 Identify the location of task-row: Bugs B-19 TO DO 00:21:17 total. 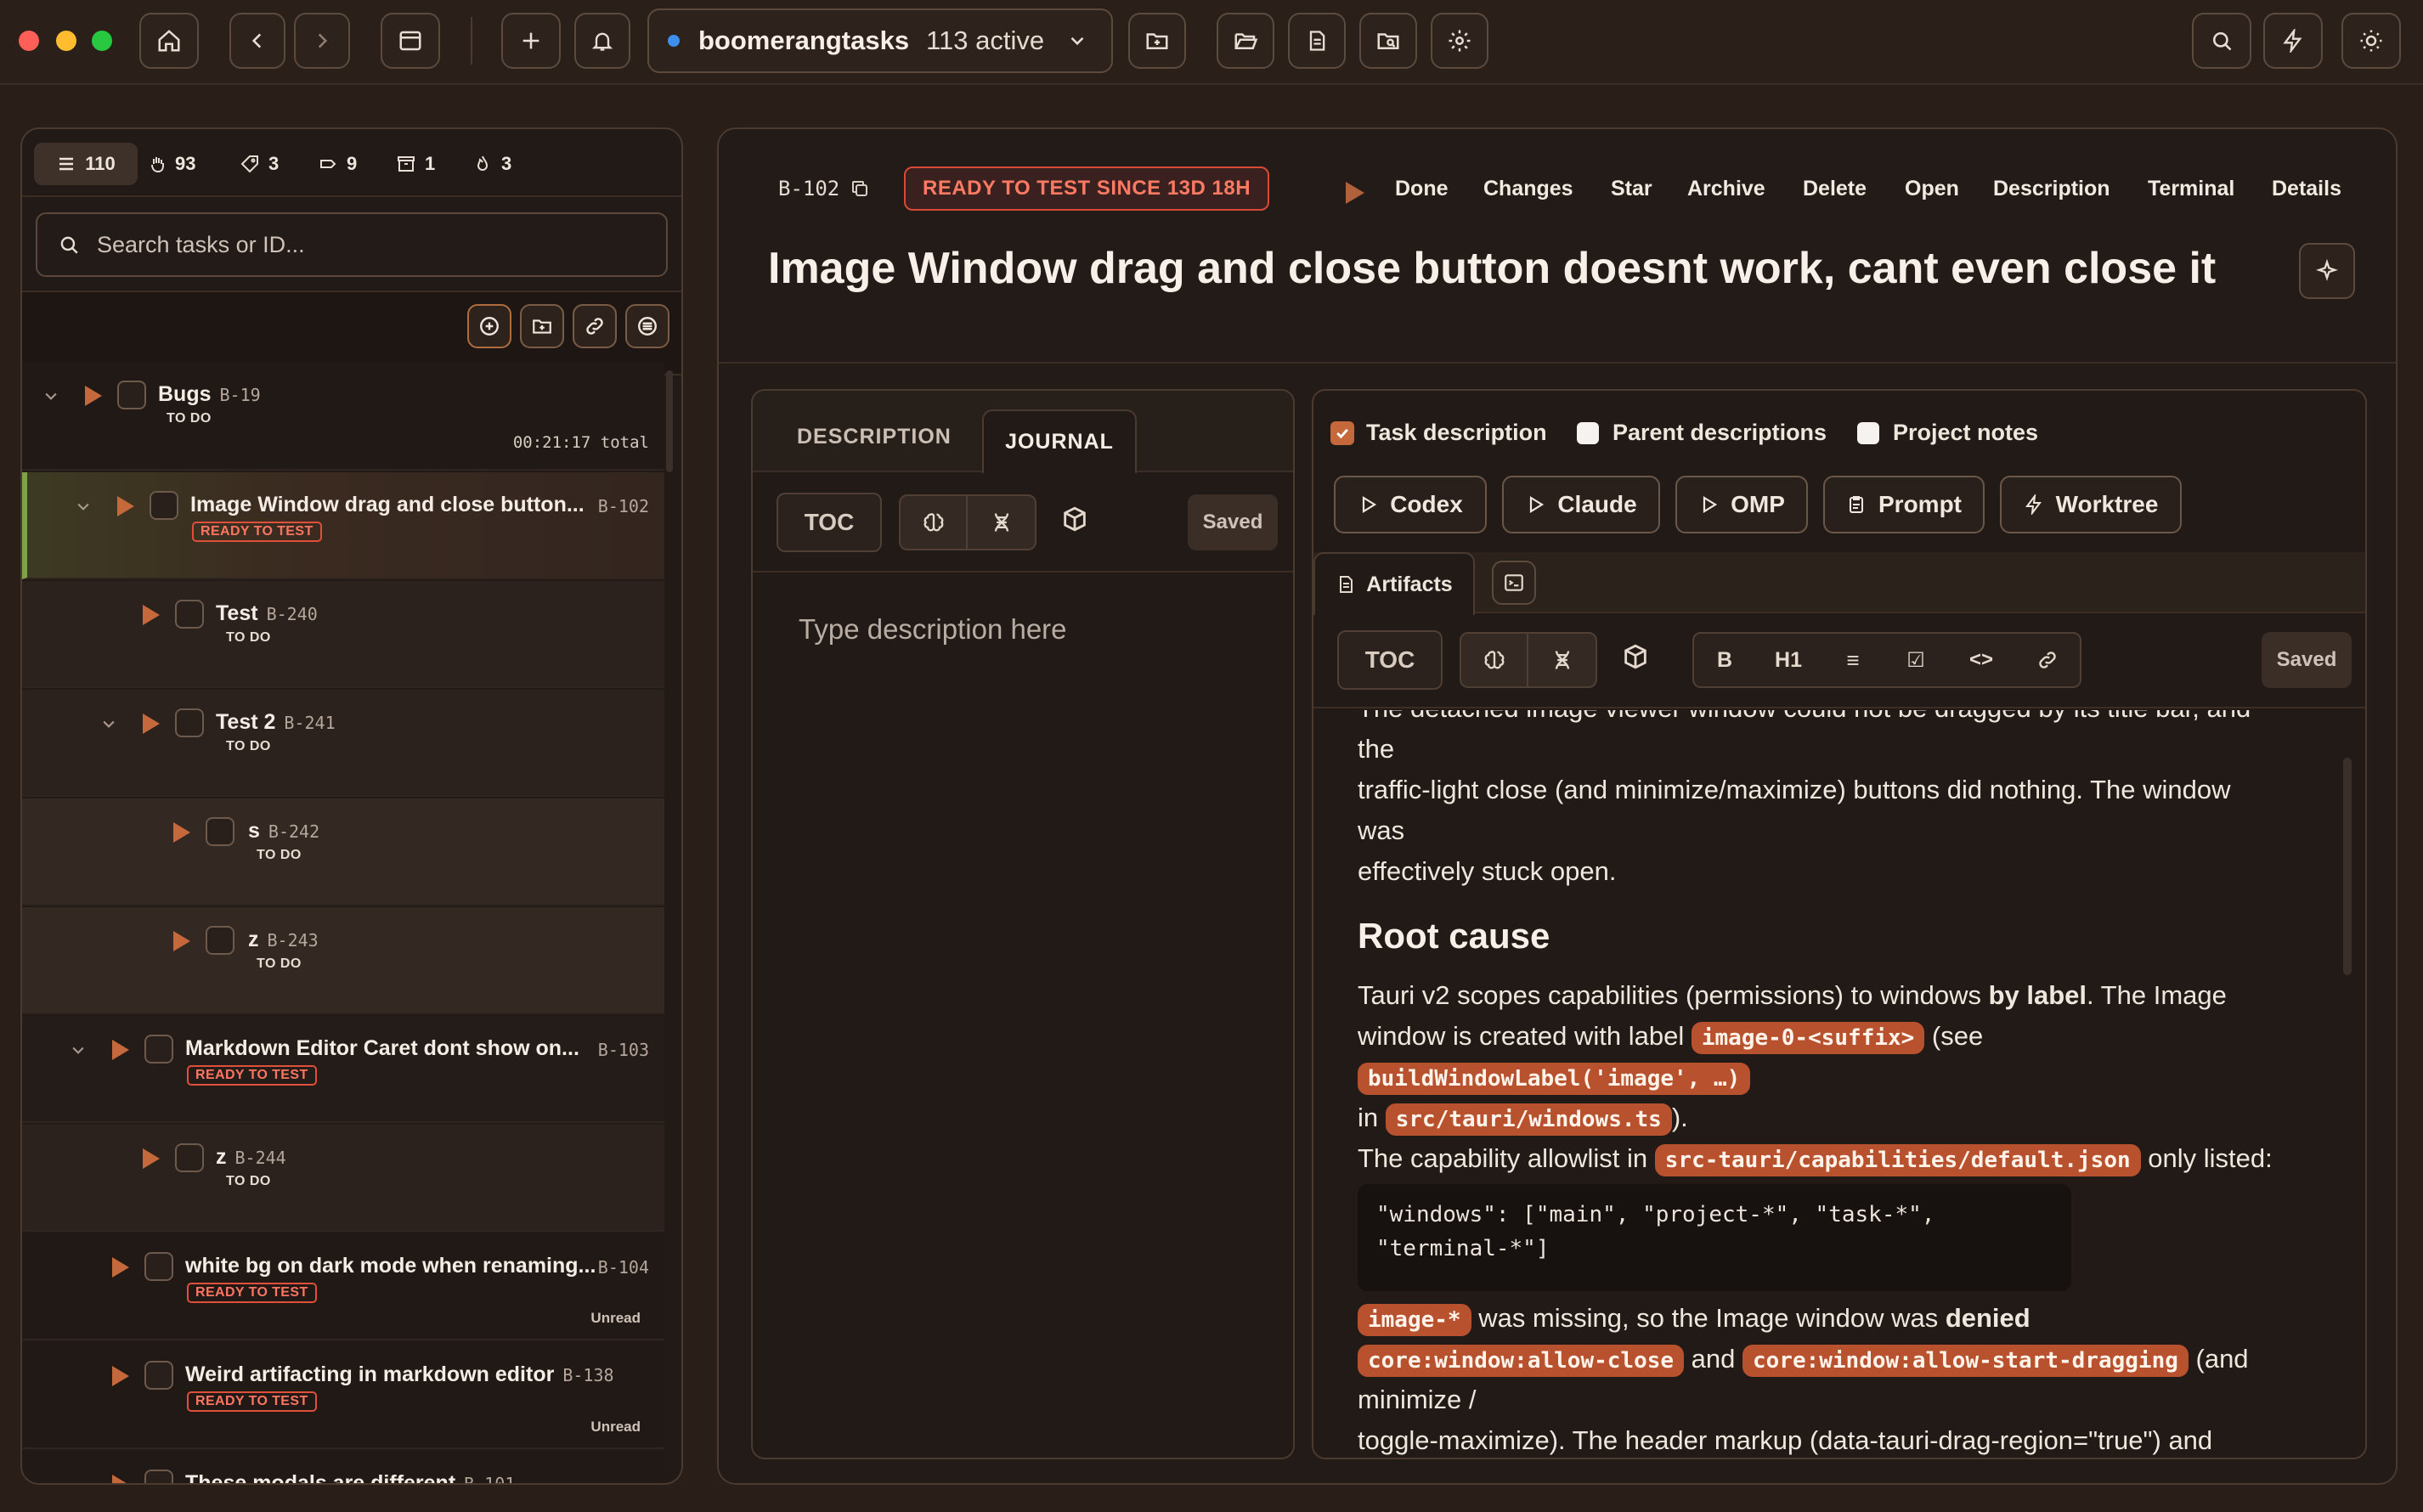
(343, 416).